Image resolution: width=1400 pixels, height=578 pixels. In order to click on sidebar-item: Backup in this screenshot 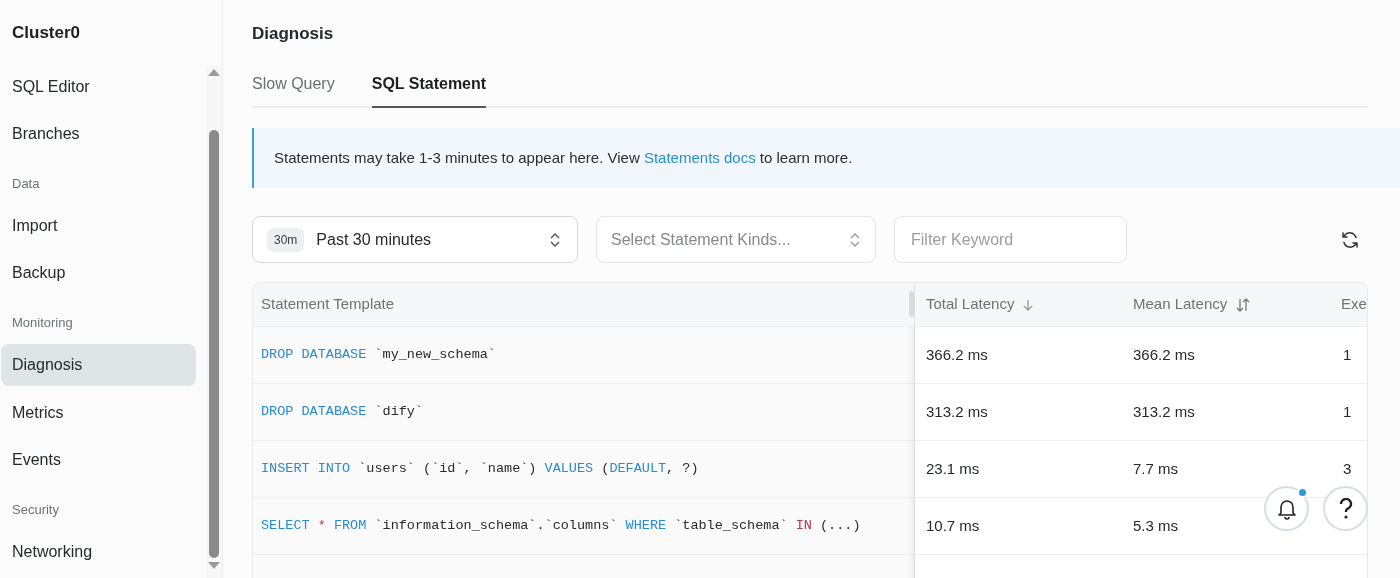, I will do `click(98, 273)`.